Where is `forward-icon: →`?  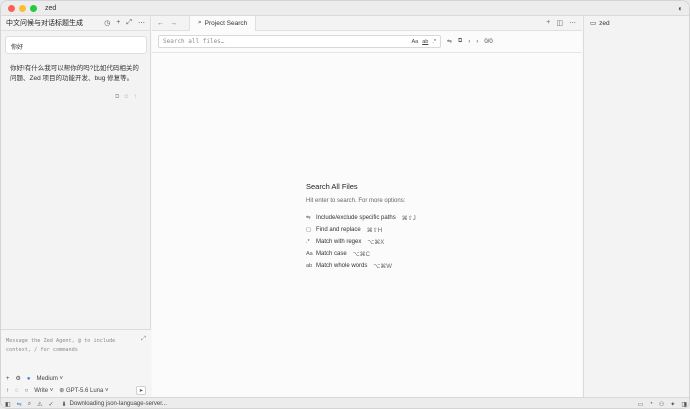
forward-icon: → is located at coordinates (173, 23).